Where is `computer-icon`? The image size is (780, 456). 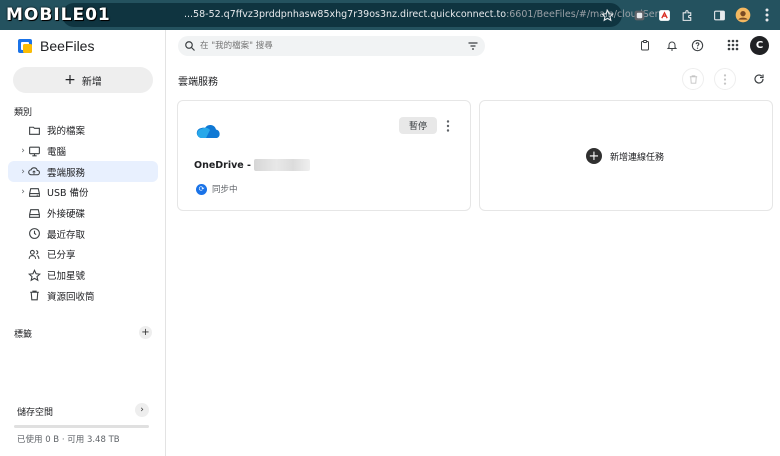 computer-icon is located at coordinates (34, 151).